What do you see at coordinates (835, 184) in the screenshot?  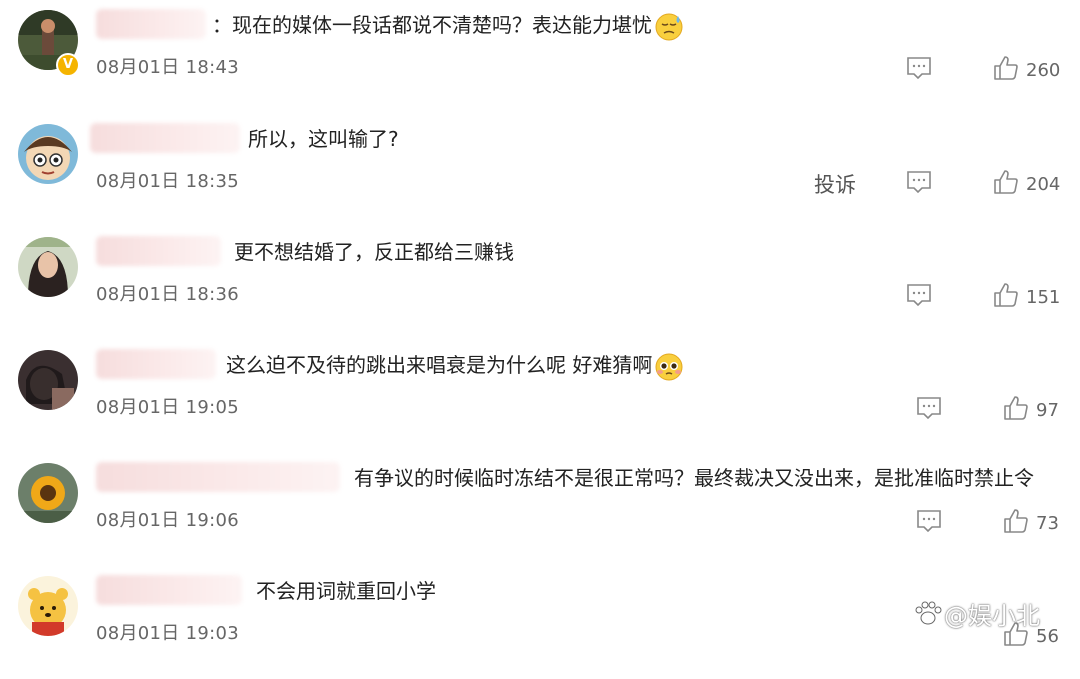 I see `report-button: 投诉` at bounding box center [835, 184].